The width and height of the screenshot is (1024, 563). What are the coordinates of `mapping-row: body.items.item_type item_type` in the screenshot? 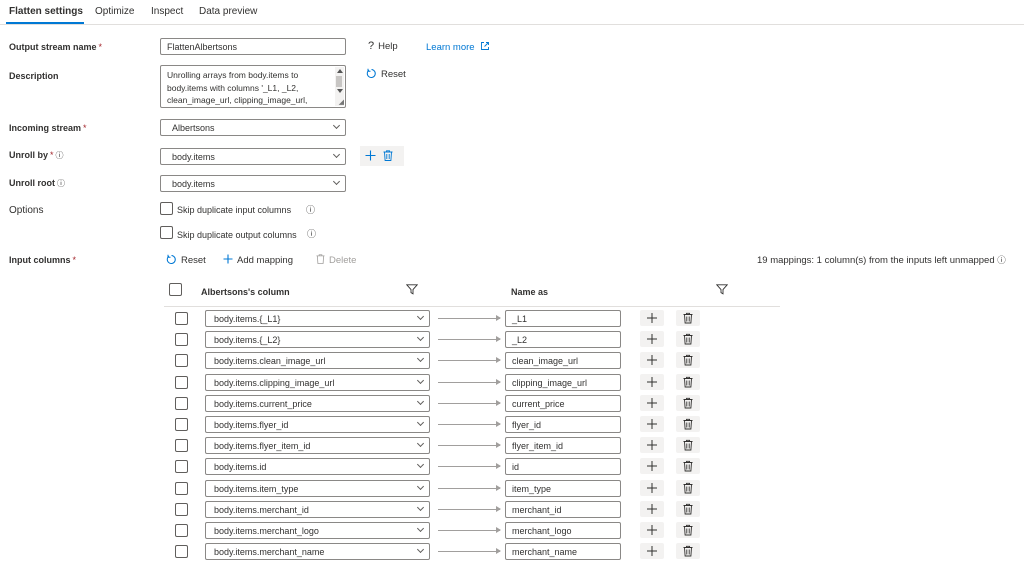 It's located at (512, 489).